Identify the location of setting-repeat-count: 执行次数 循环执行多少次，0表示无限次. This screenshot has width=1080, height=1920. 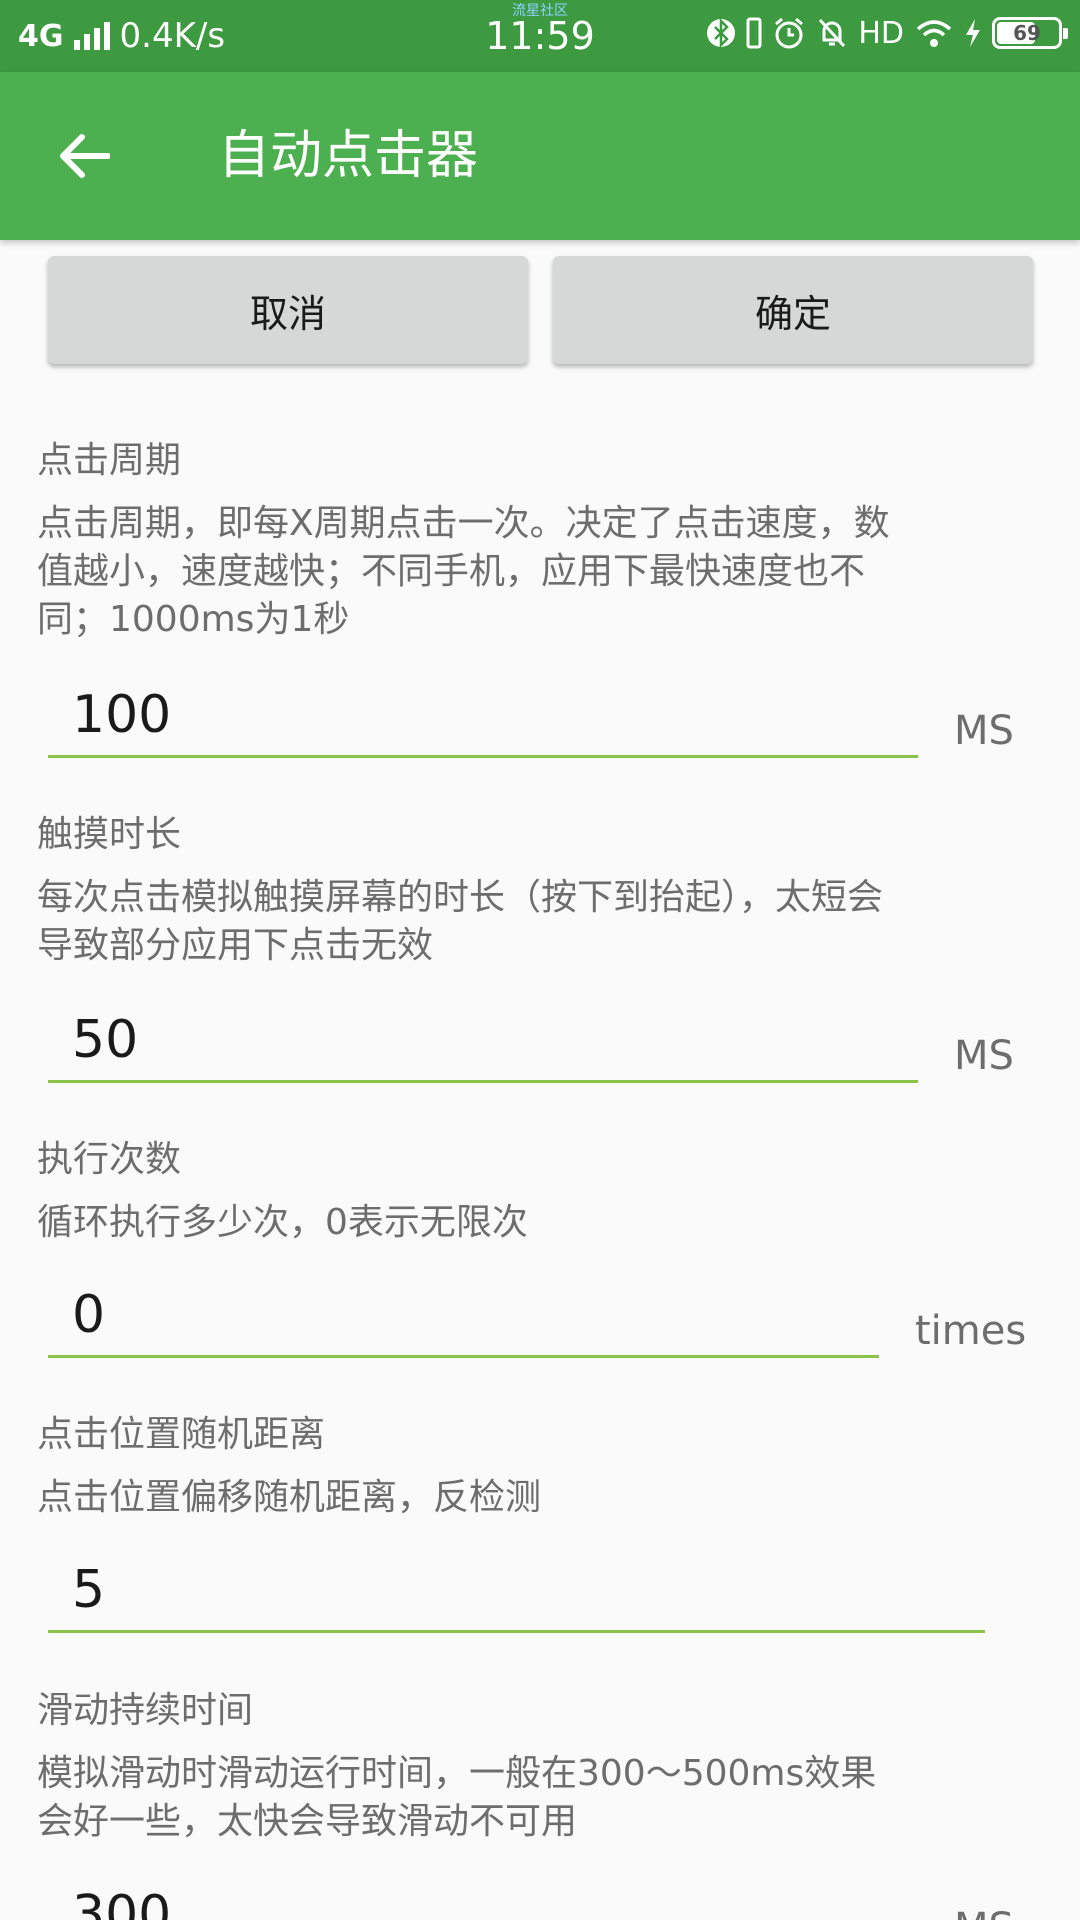
(542, 1191).